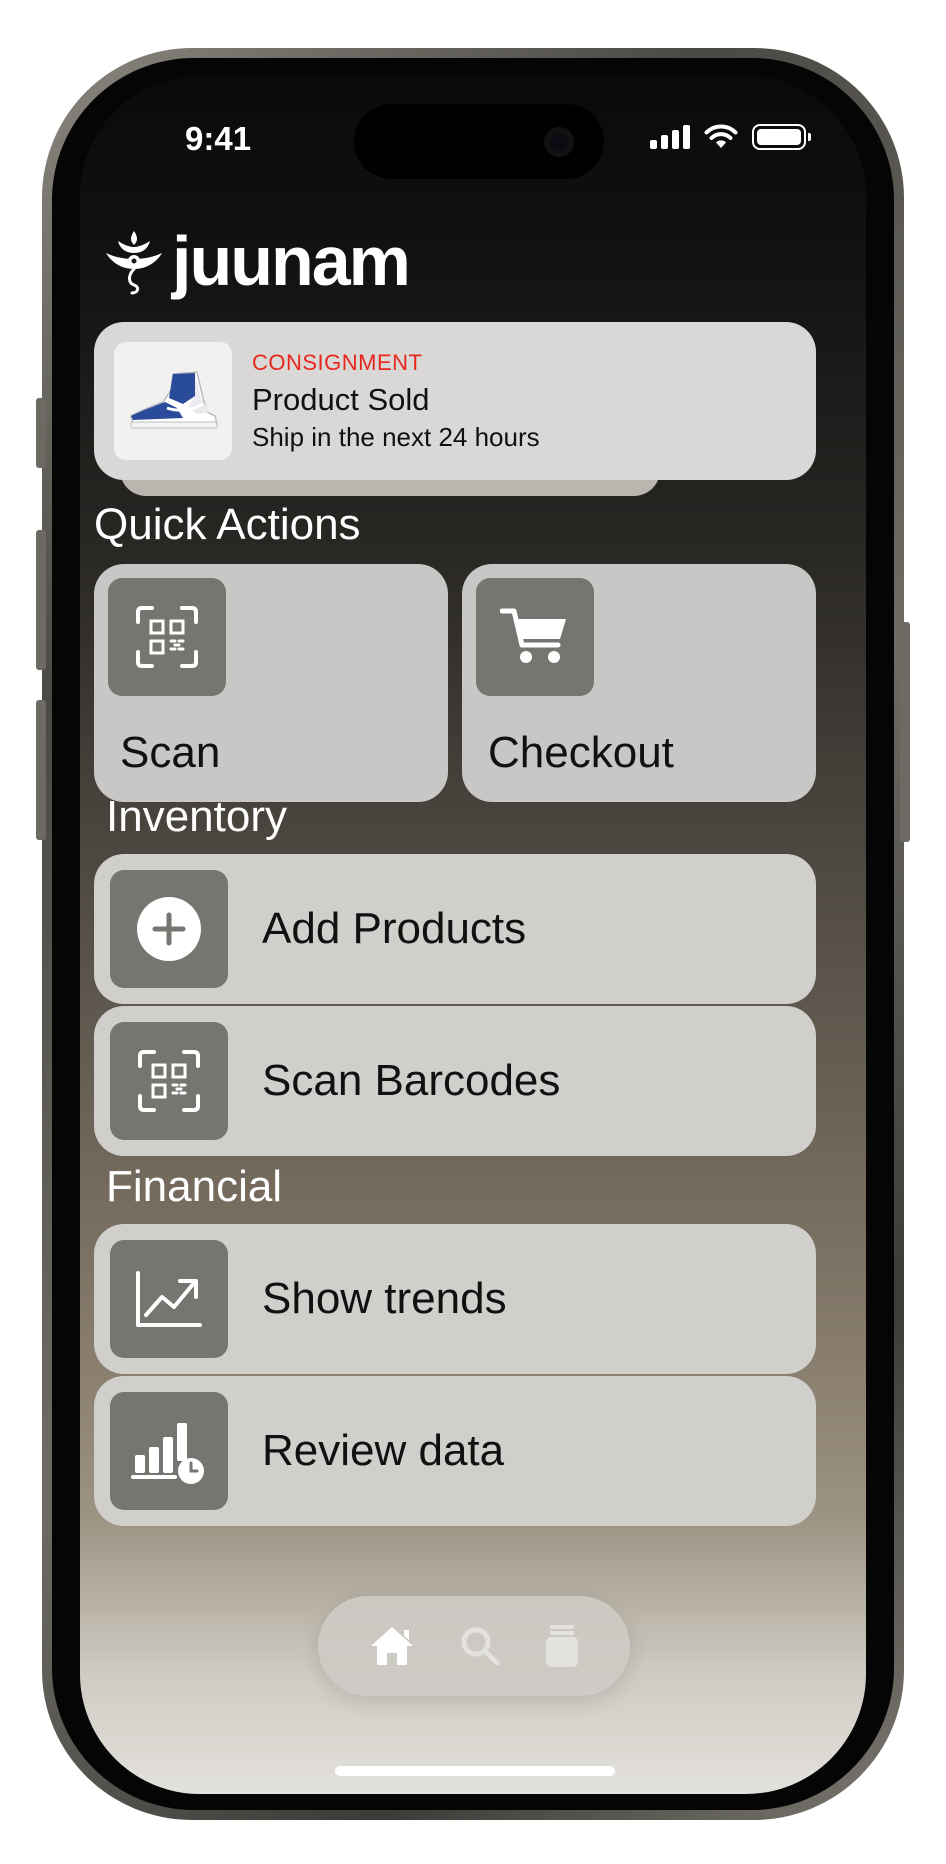  Describe the element at coordinates (41, 600) in the screenshot. I see `volume-up-button` at that location.